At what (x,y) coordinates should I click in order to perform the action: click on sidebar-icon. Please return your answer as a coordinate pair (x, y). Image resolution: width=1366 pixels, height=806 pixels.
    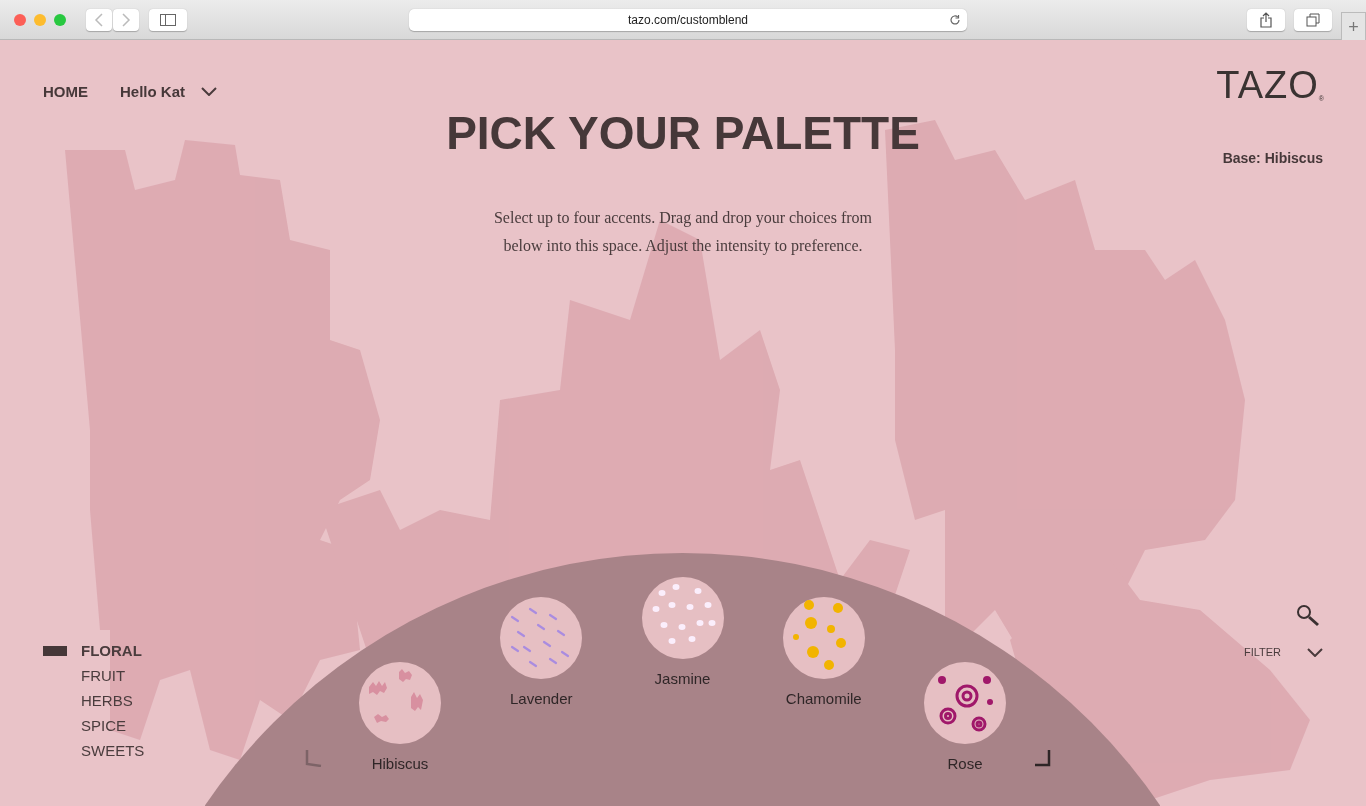
    Looking at the image, I should click on (168, 19).